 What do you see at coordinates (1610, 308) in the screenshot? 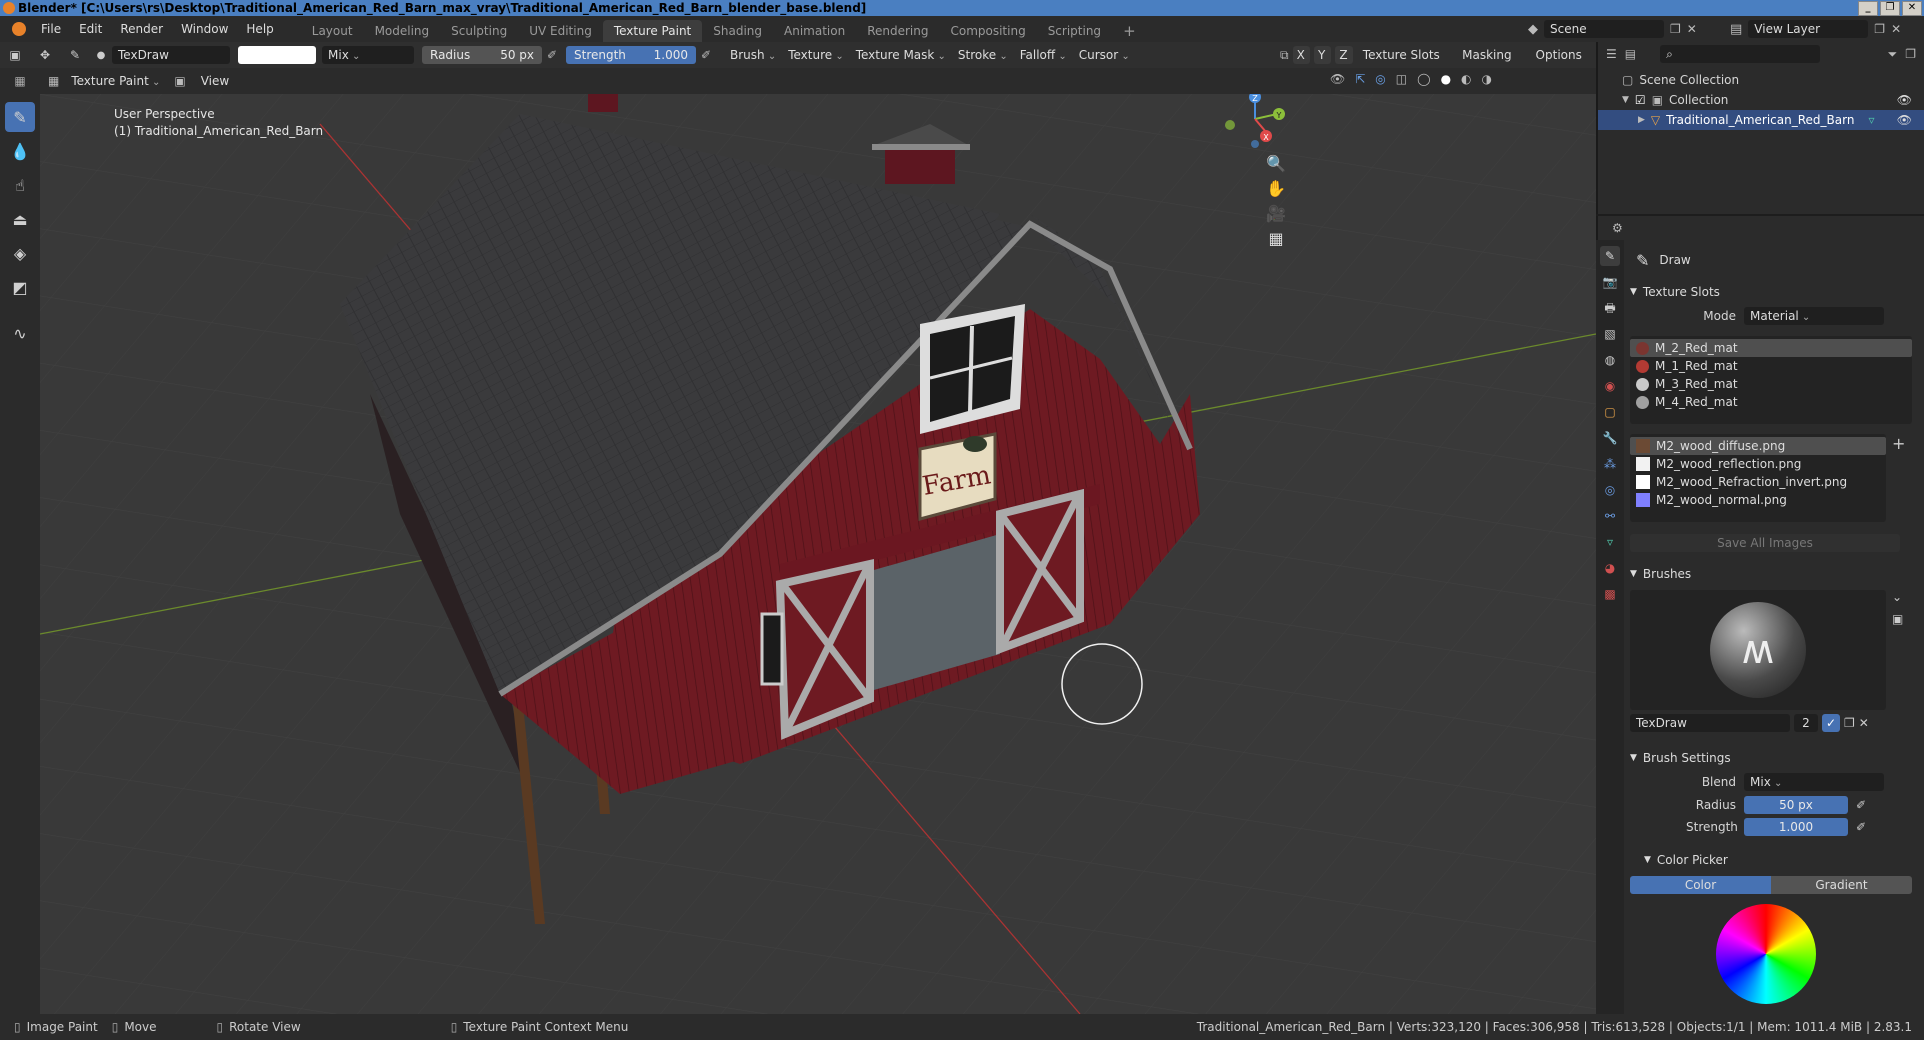
I see `output-tab-icon: 🖶` at bounding box center [1610, 308].